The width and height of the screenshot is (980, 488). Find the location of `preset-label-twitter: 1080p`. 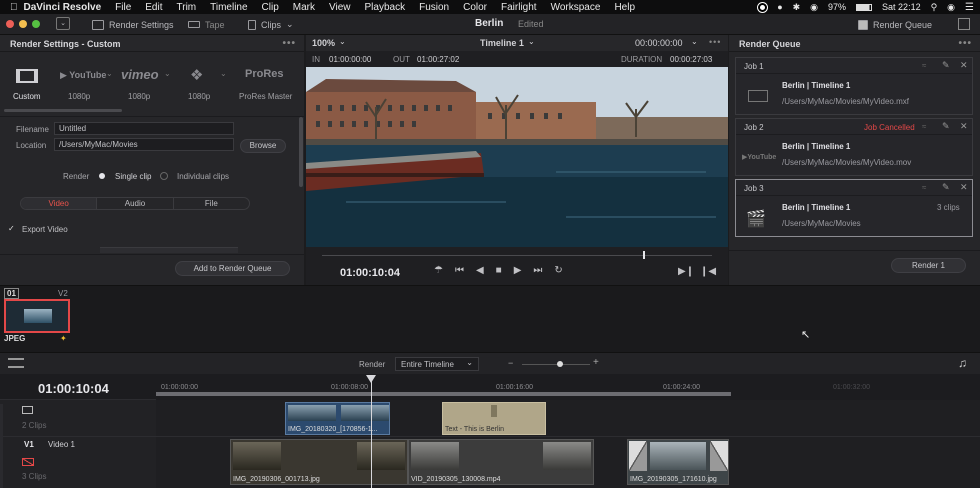

preset-label-twitter: 1080p is located at coordinates (199, 96).